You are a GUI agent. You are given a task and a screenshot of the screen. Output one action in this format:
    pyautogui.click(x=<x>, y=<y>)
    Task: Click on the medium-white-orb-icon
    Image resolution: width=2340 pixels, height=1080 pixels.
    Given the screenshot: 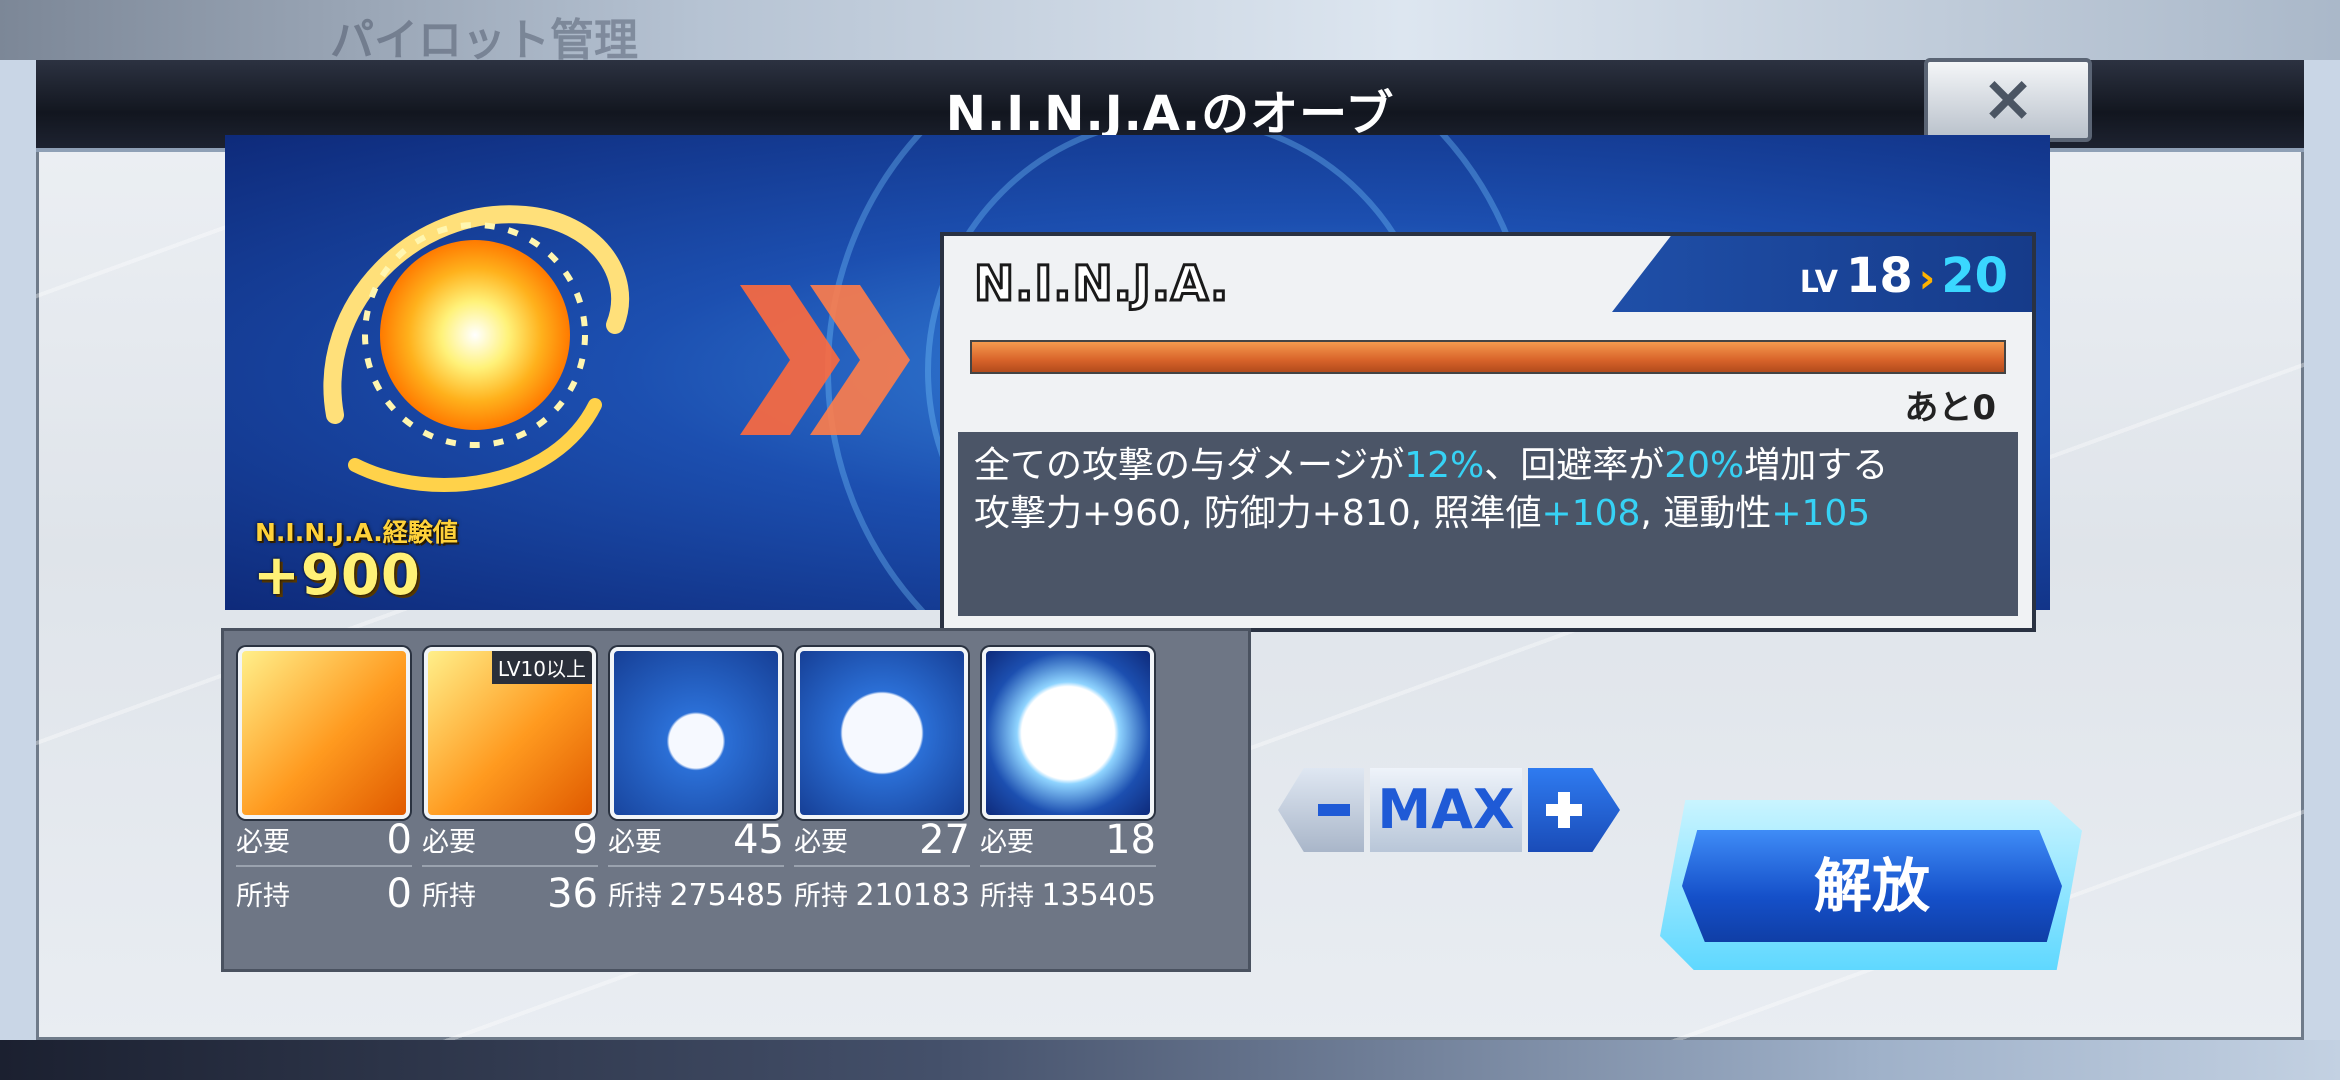 What is the action you would take?
    pyautogui.click(x=882, y=733)
    